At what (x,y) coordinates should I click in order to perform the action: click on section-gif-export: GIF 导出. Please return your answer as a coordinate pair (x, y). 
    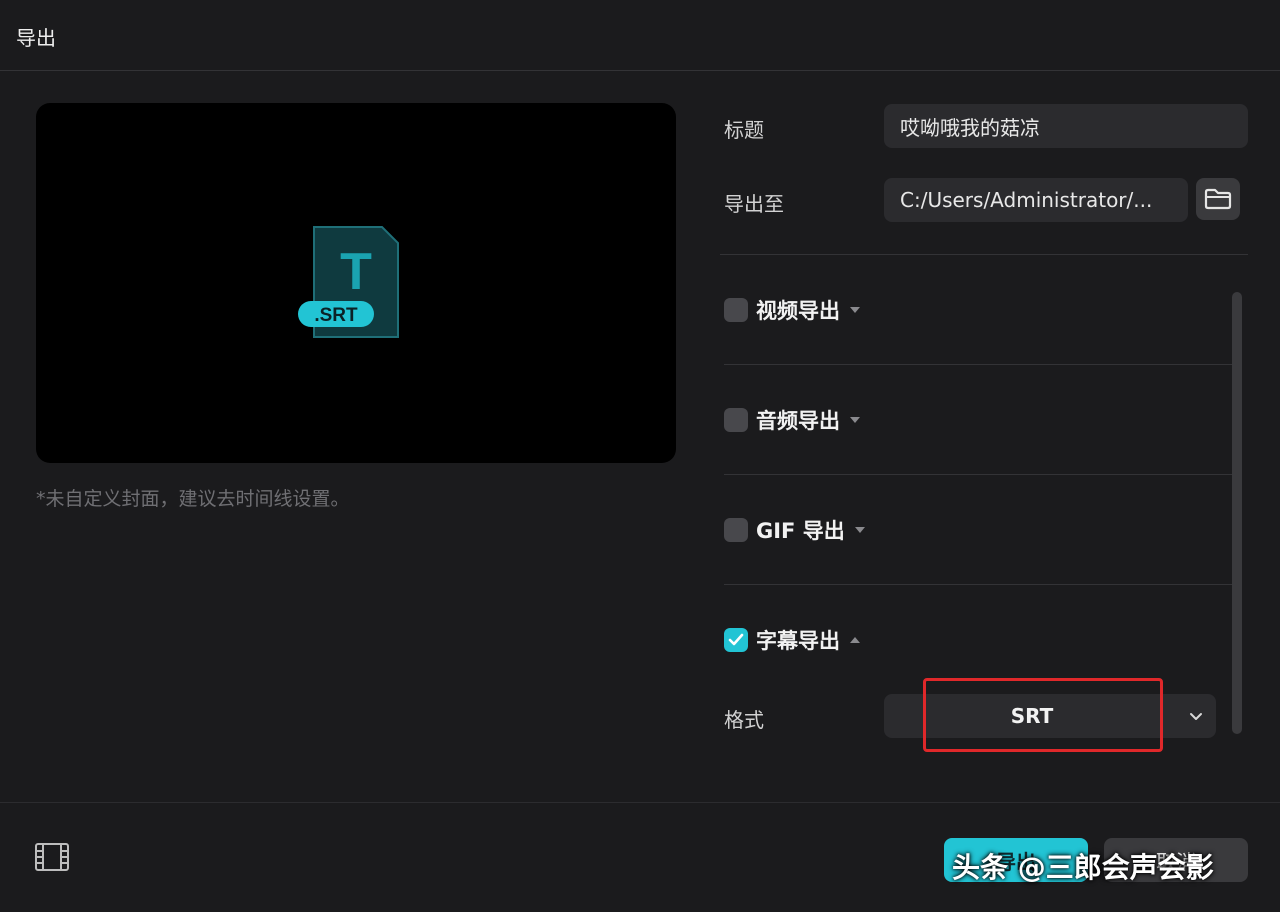
    Looking at the image, I should click on (794, 530).